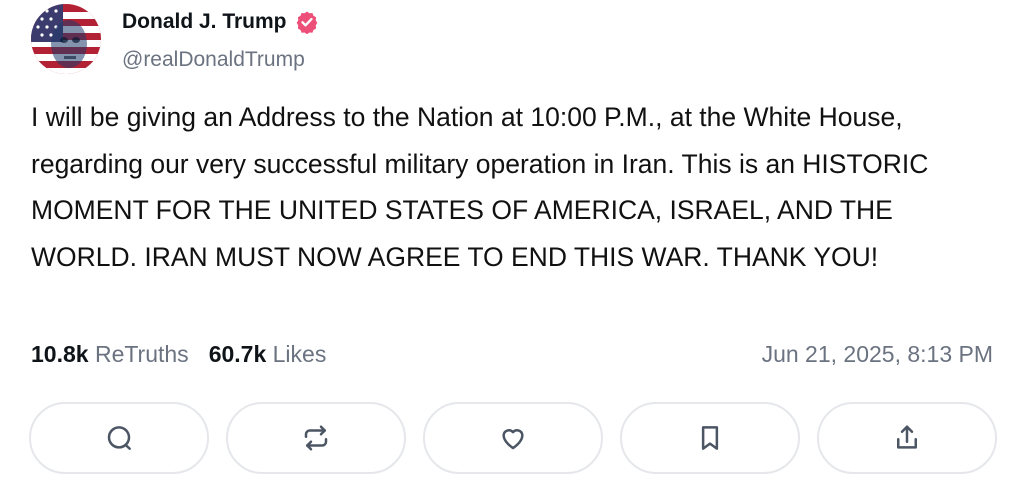  I want to click on likes-count: 60.7k, so click(237, 354).